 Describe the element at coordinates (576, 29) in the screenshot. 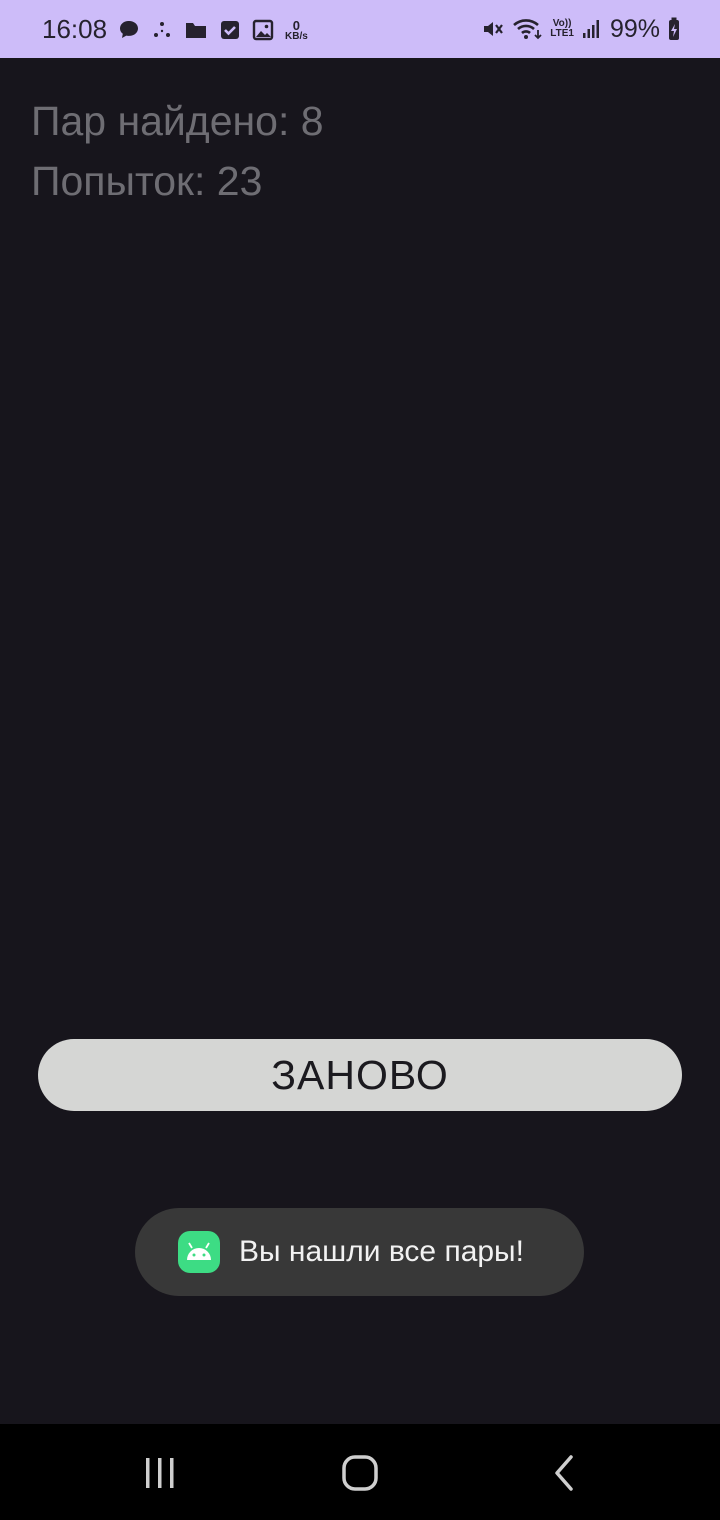

I see `system-icons: Vo)) LTE1 99%` at that location.